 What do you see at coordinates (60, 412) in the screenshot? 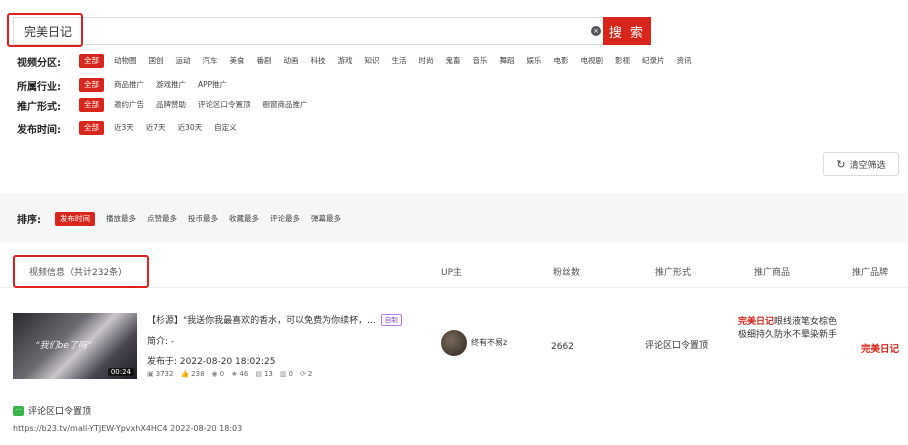
I see `comment-pin-label: 评论区口令置顶` at bounding box center [60, 412].